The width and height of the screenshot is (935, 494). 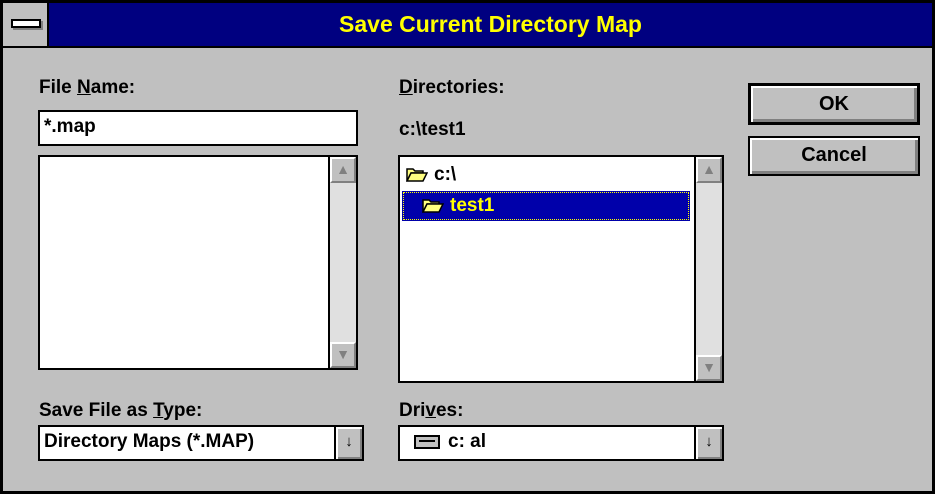 What do you see at coordinates (452, 87) in the screenshot?
I see `directories-label: Directories:` at bounding box center [452, 87].